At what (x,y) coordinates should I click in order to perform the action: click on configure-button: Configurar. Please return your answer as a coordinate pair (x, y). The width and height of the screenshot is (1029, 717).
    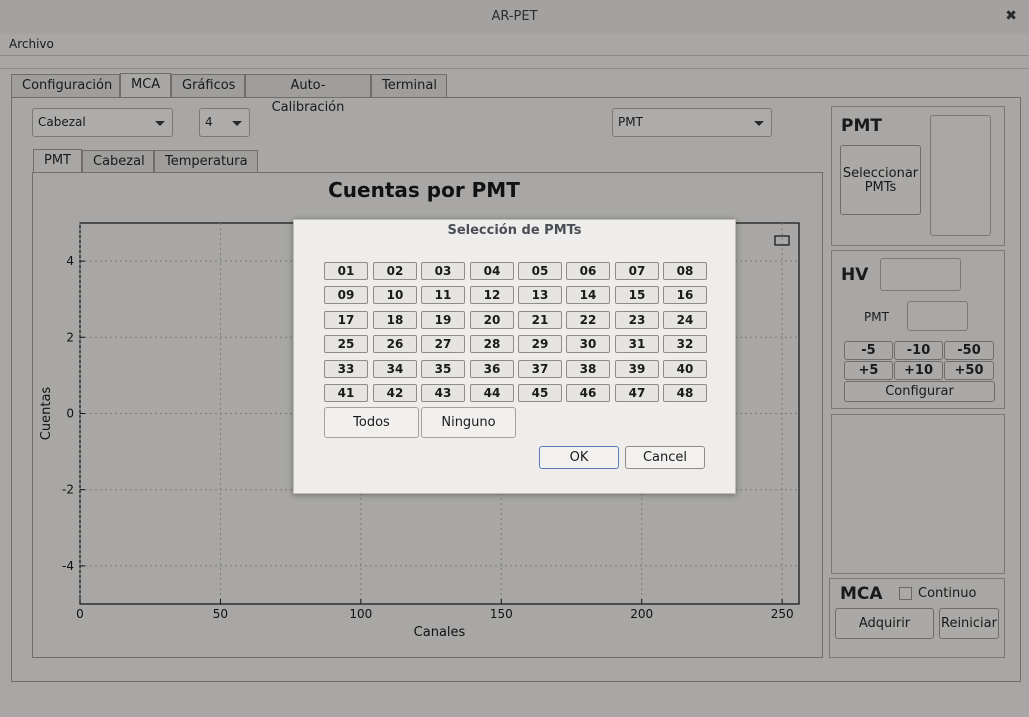
    Looking at the image, I should click on (919, 391).